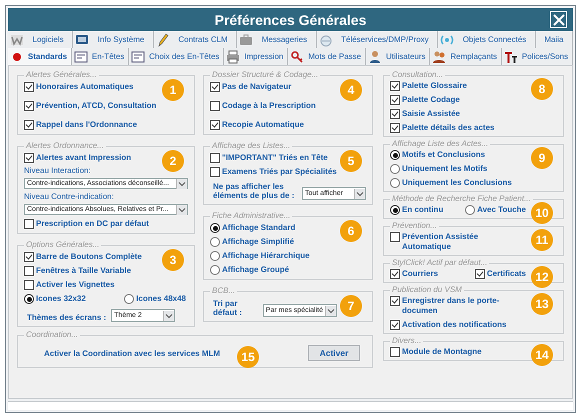 Image resolution: width=583 pixels, height=418 pixels. Describe the element at coordinates (256, 56) in the screenshot. I see `tab: Impression` at that location.